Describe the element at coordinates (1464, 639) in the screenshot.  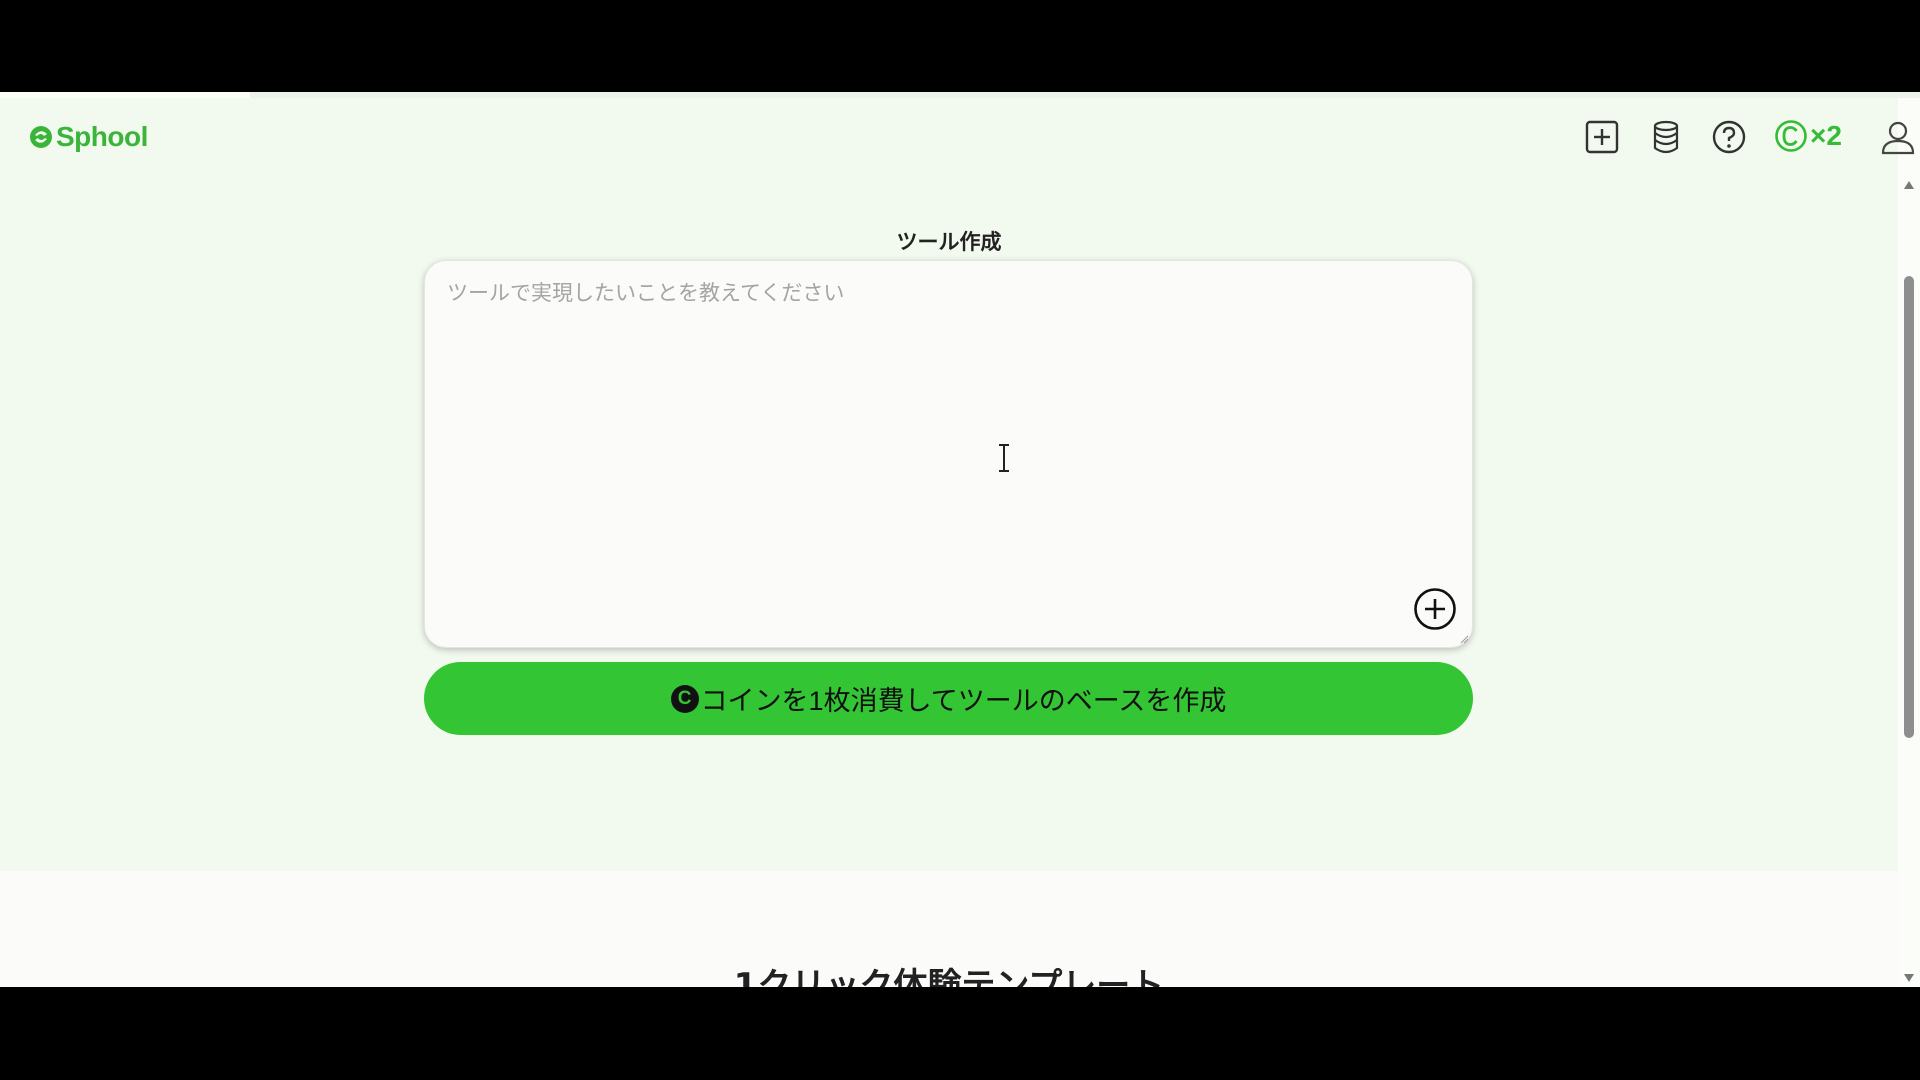
I see `resize-handle-icon` at that location.